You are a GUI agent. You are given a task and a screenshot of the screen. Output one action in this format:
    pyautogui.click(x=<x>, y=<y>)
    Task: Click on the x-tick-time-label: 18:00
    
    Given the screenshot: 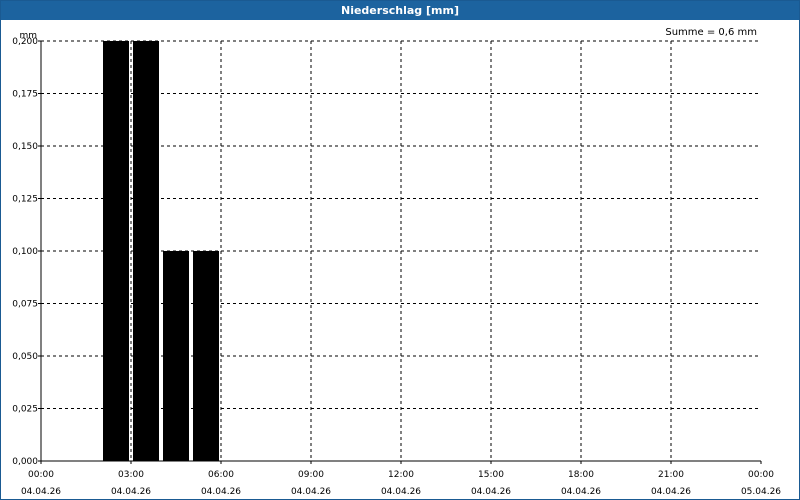 What is the action you would take?
    pyautogui.click(x=581, y=475)
    